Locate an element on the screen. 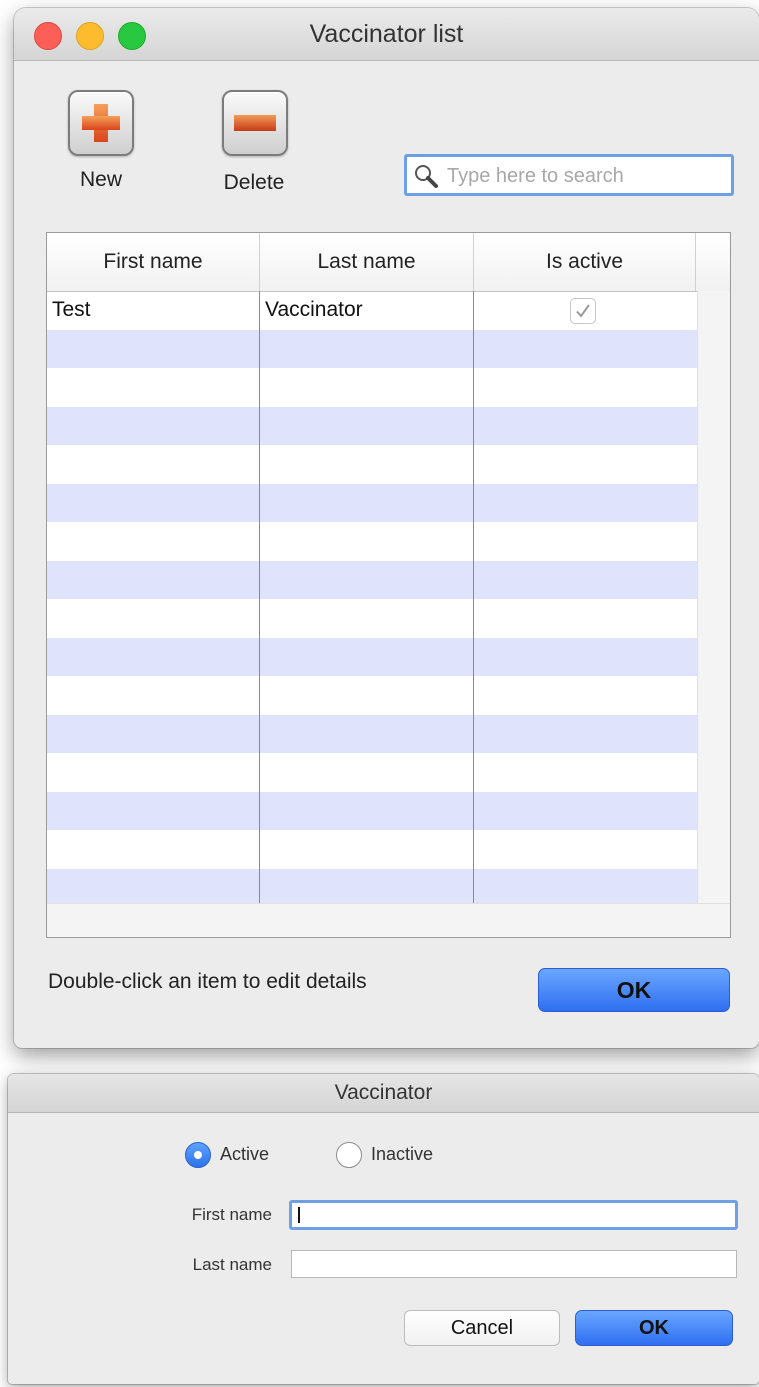  inactive-radio-label: Inactive is located at coordinates (402, 1154).